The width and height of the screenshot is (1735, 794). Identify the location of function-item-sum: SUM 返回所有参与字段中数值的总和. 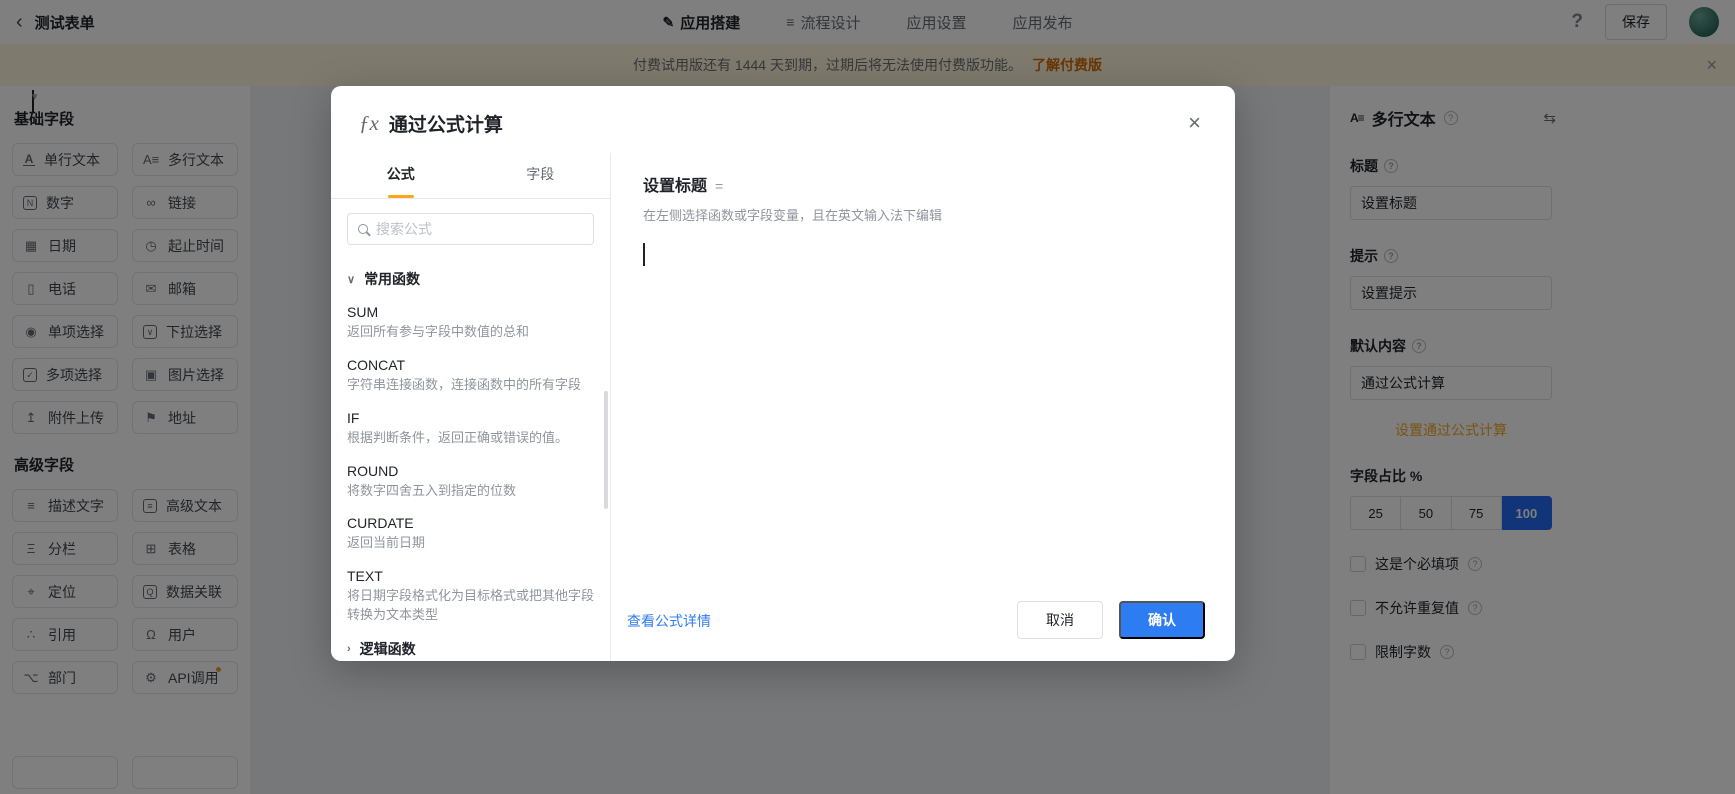
(470, 323).